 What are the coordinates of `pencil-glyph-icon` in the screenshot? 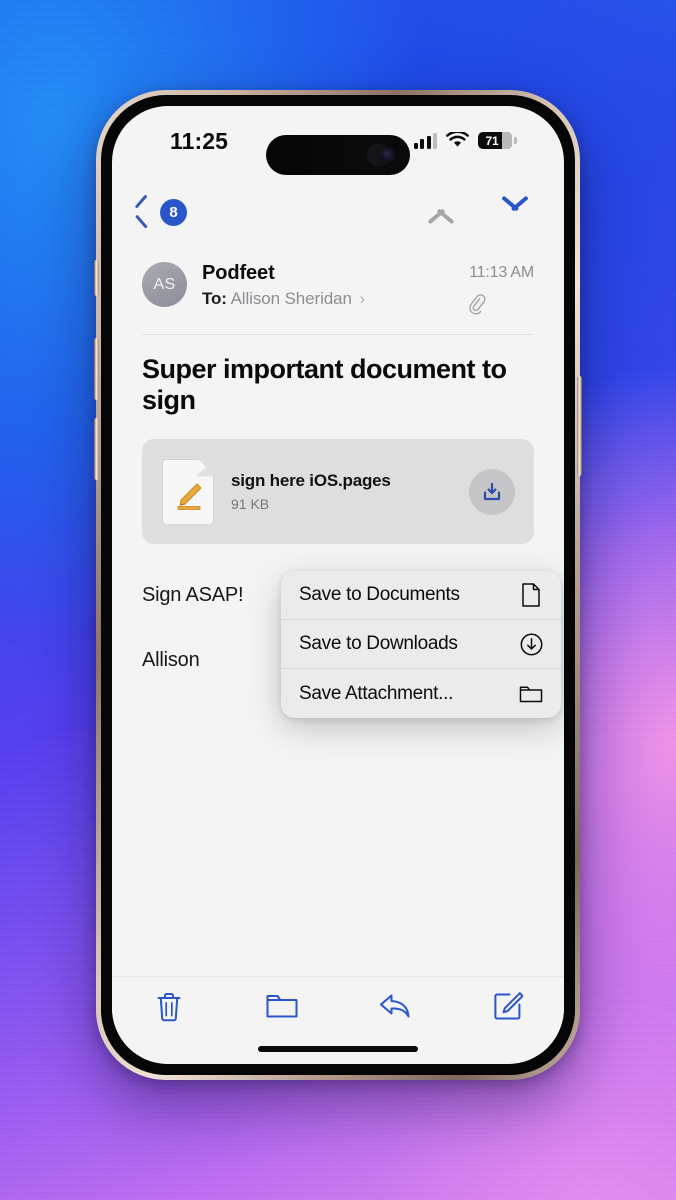 It's located at (189, 496).